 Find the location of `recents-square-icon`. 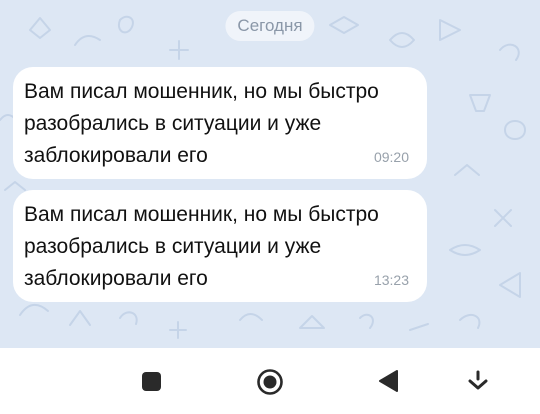

recents-square-icon is located at coordinates (151, 381).